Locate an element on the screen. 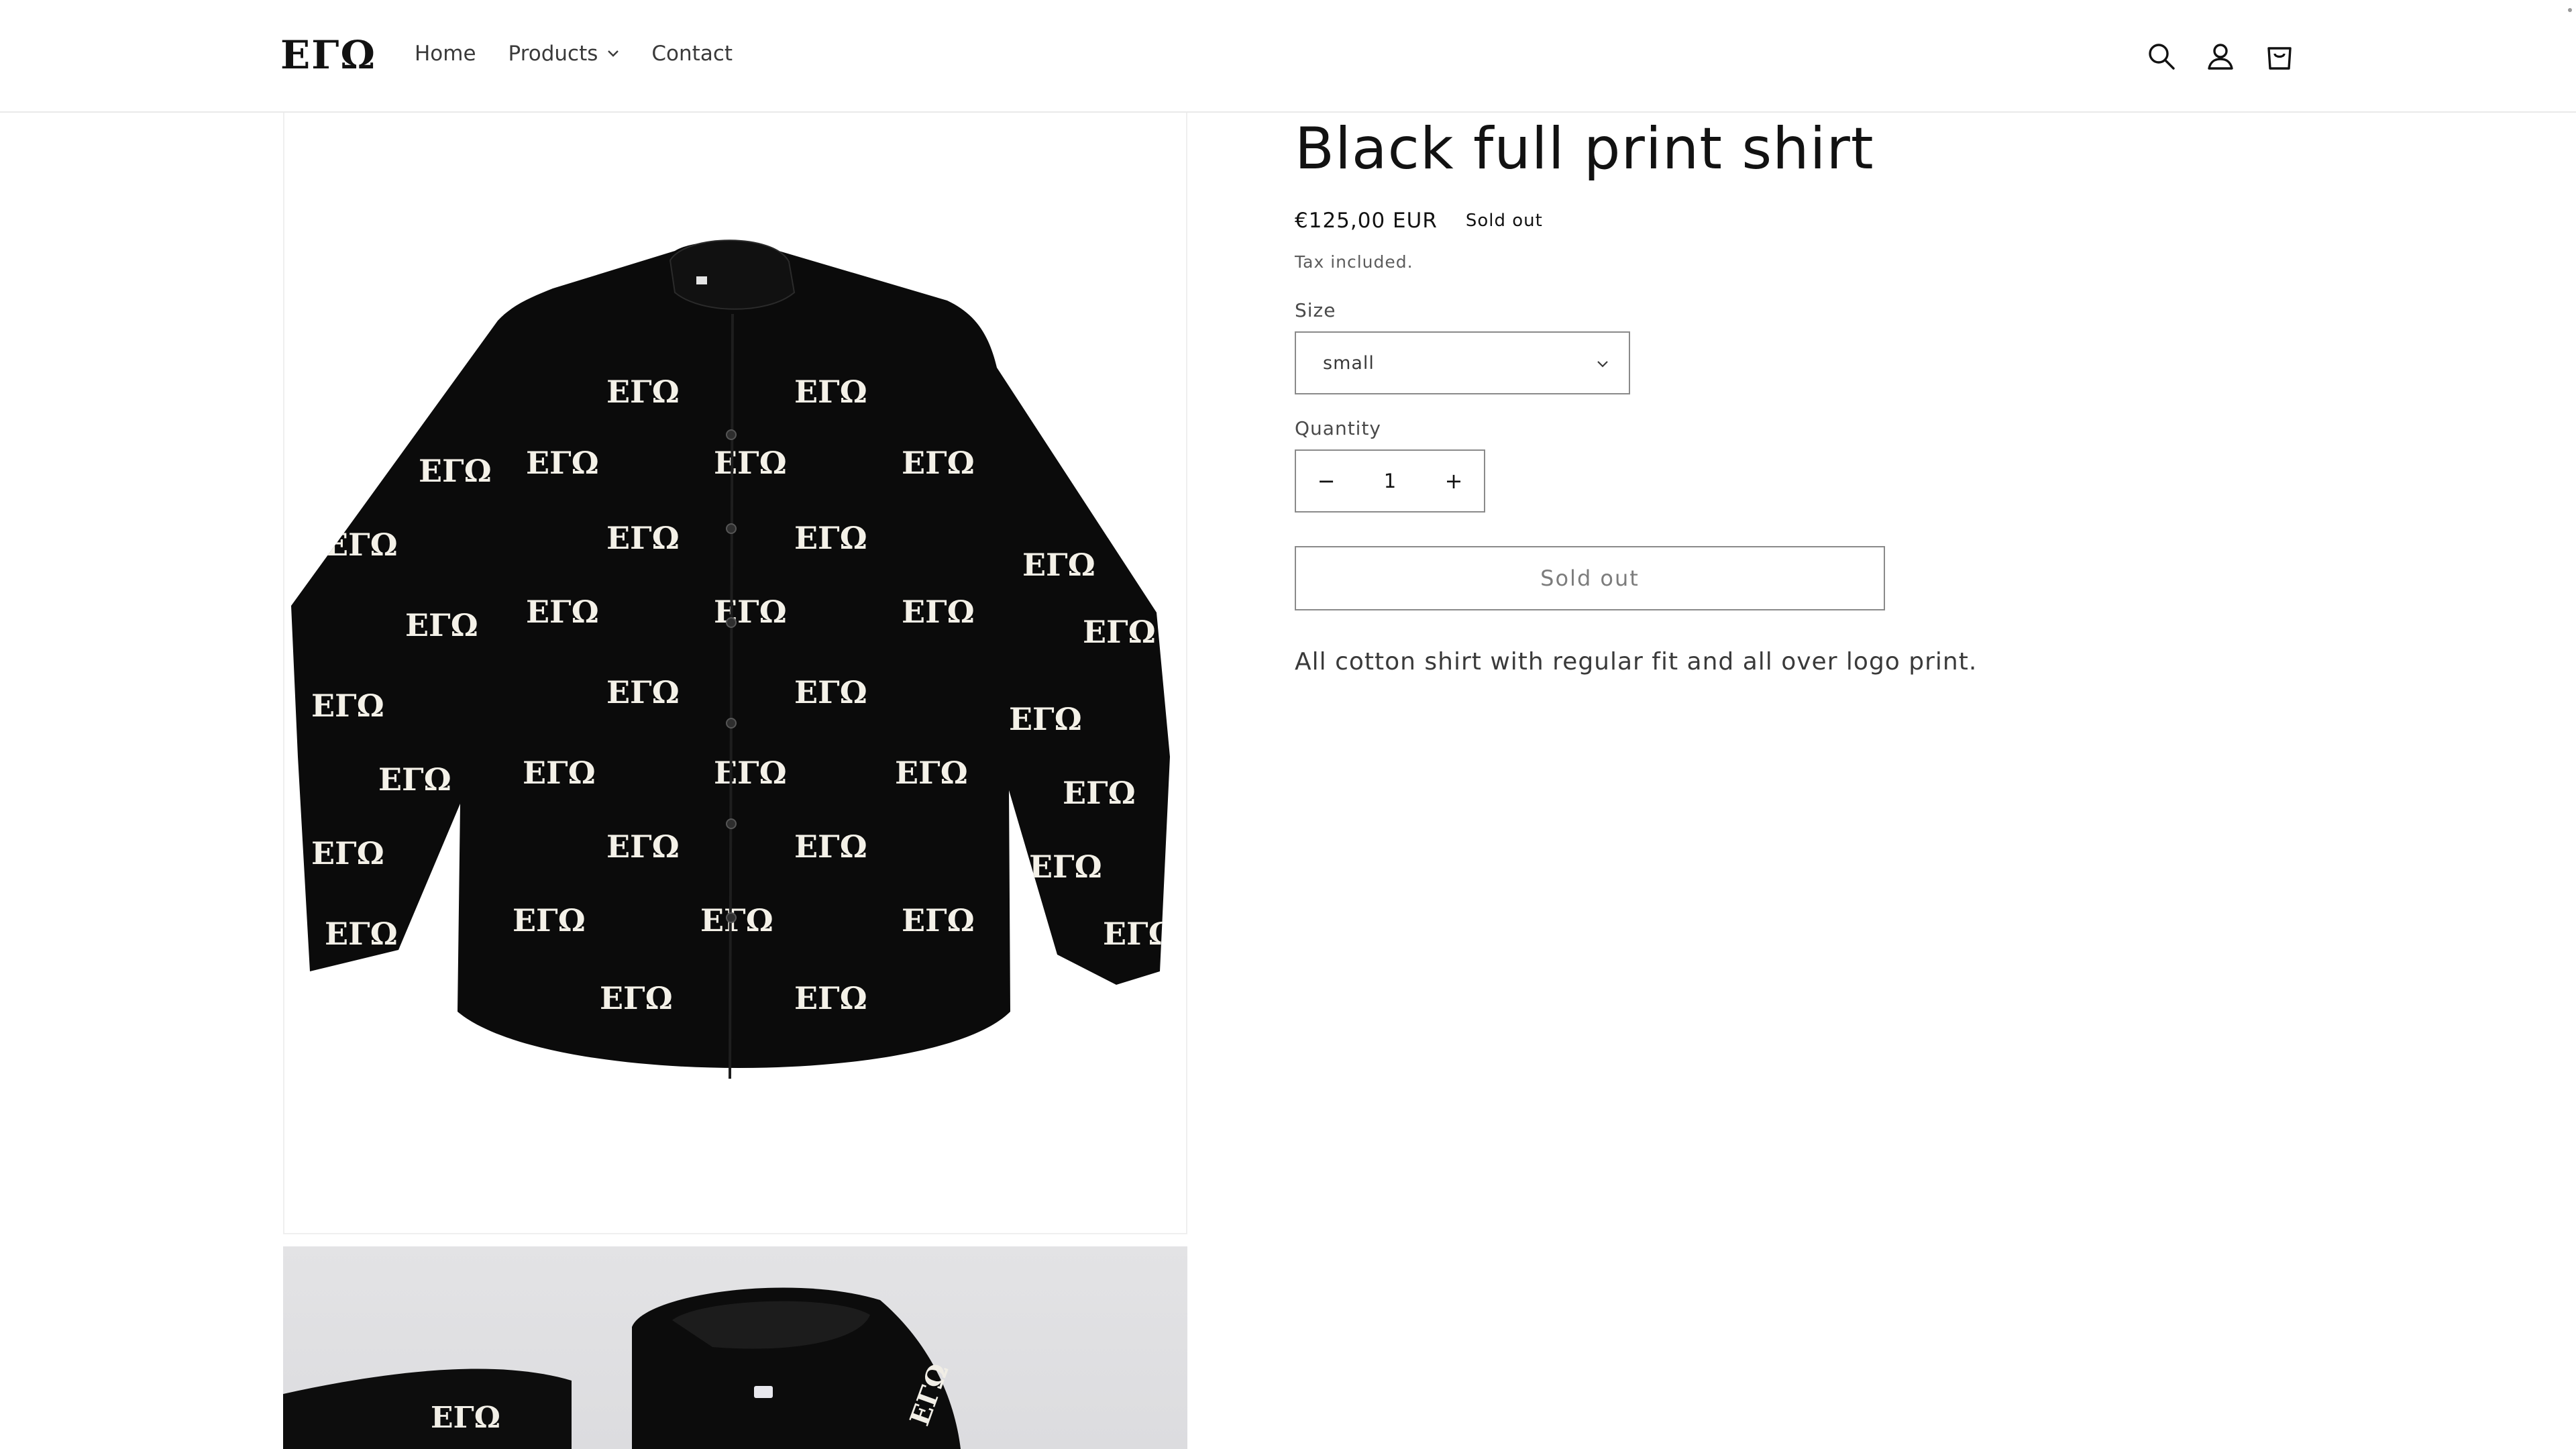 This screenshot has width=2576, height=1449. nav-home: Home is located at coordinates (445, 54).